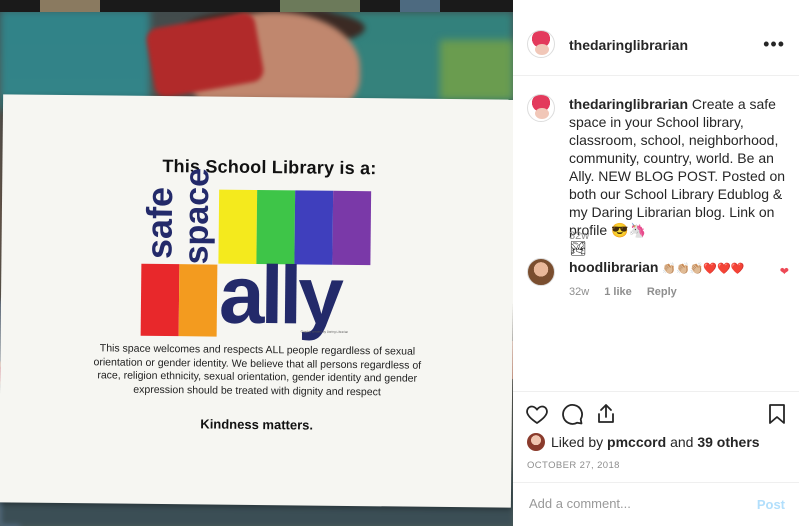 This screenshot has height=527, width=799. What do you see at coordinates (159, 223) in the screenshot?
I see `sign-word-safe: safe` at bounding box center [159, 223].